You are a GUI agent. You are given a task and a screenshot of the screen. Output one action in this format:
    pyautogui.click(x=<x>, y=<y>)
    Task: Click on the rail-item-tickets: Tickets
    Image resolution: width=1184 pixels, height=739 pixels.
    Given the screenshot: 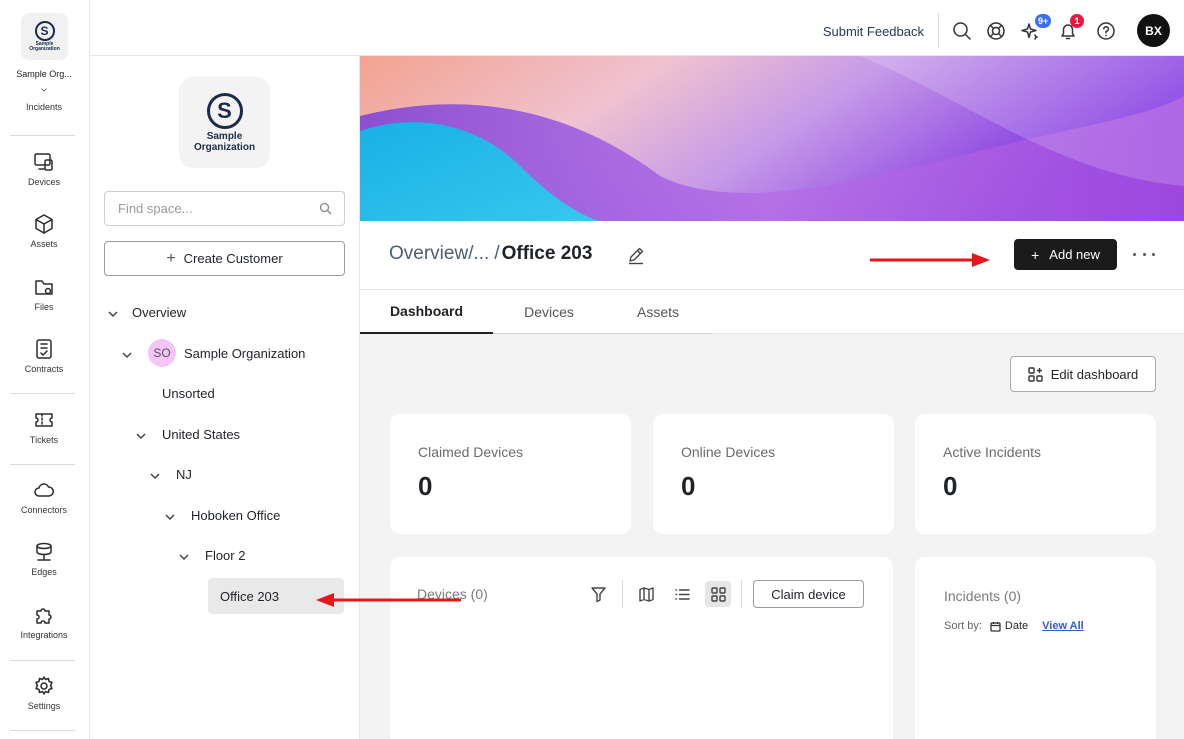 What is the action you would take?
    pyautogui.click(x=44, y=427)
    